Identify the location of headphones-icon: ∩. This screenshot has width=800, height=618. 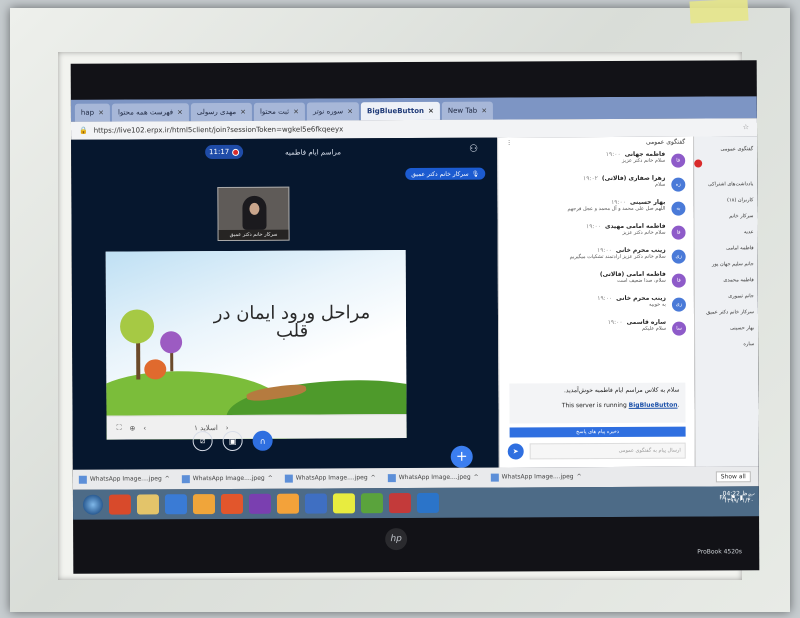
(262, 440).